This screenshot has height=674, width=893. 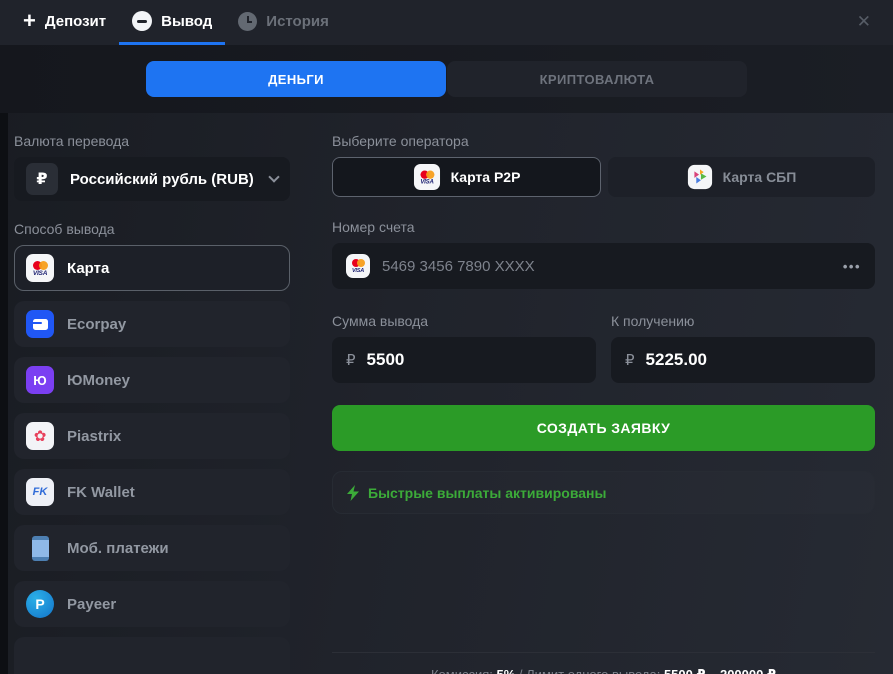 What do you see at coordinates (92, 604) in the screenshot?
I see `method-name: Payeer` at bounding box center [92, 604].